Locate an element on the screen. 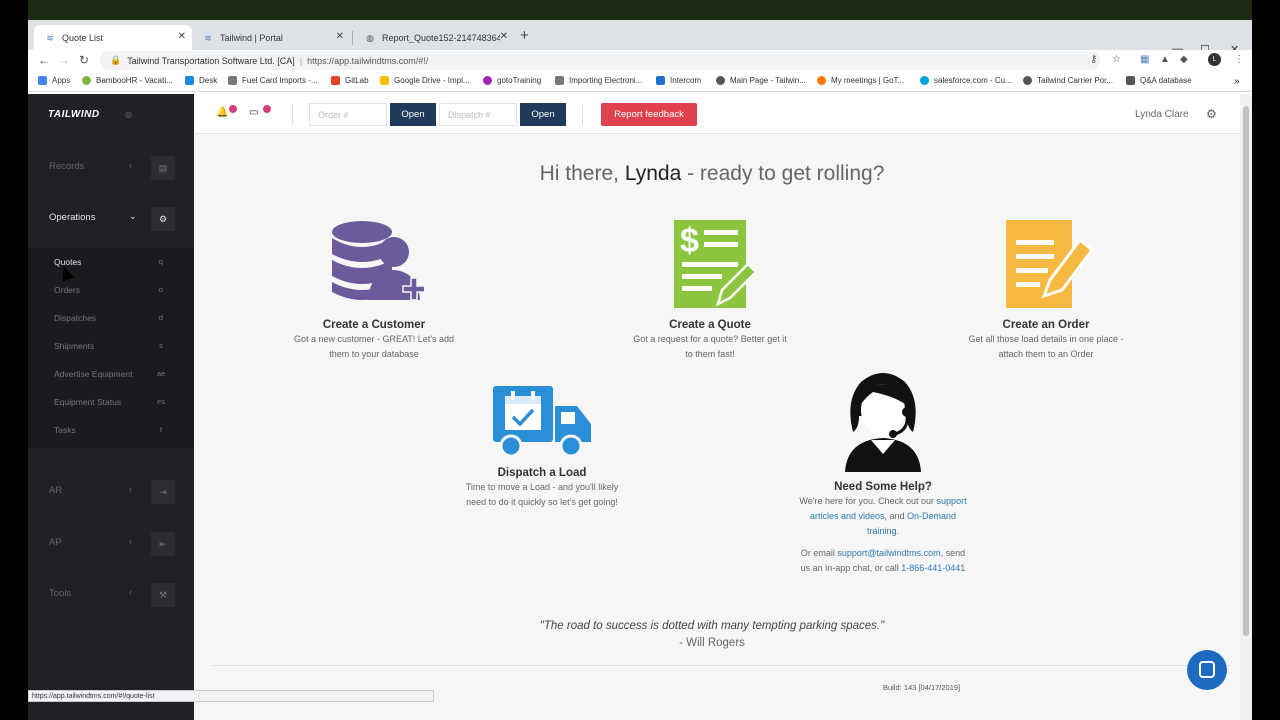 This screenshot has width=1280, height=720. order-number-input is located at coordinates (348, 114).